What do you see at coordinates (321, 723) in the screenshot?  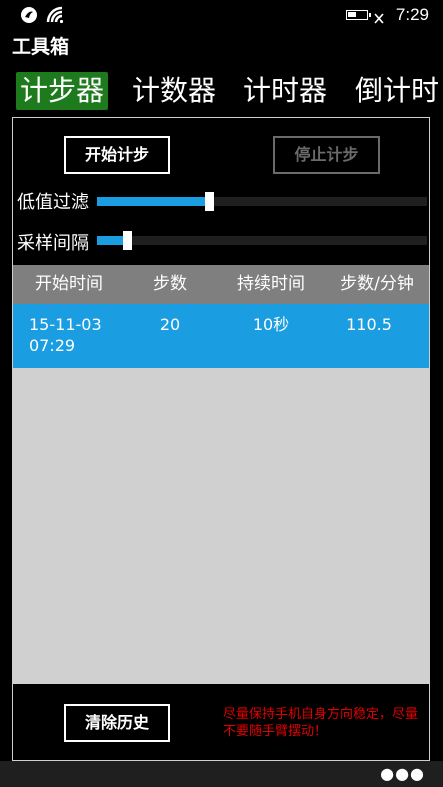 I see `usage-tip: 尽量保持手机自身方向稳定，尽量不要随手臂摆动！` at bounding box center [321, 723].